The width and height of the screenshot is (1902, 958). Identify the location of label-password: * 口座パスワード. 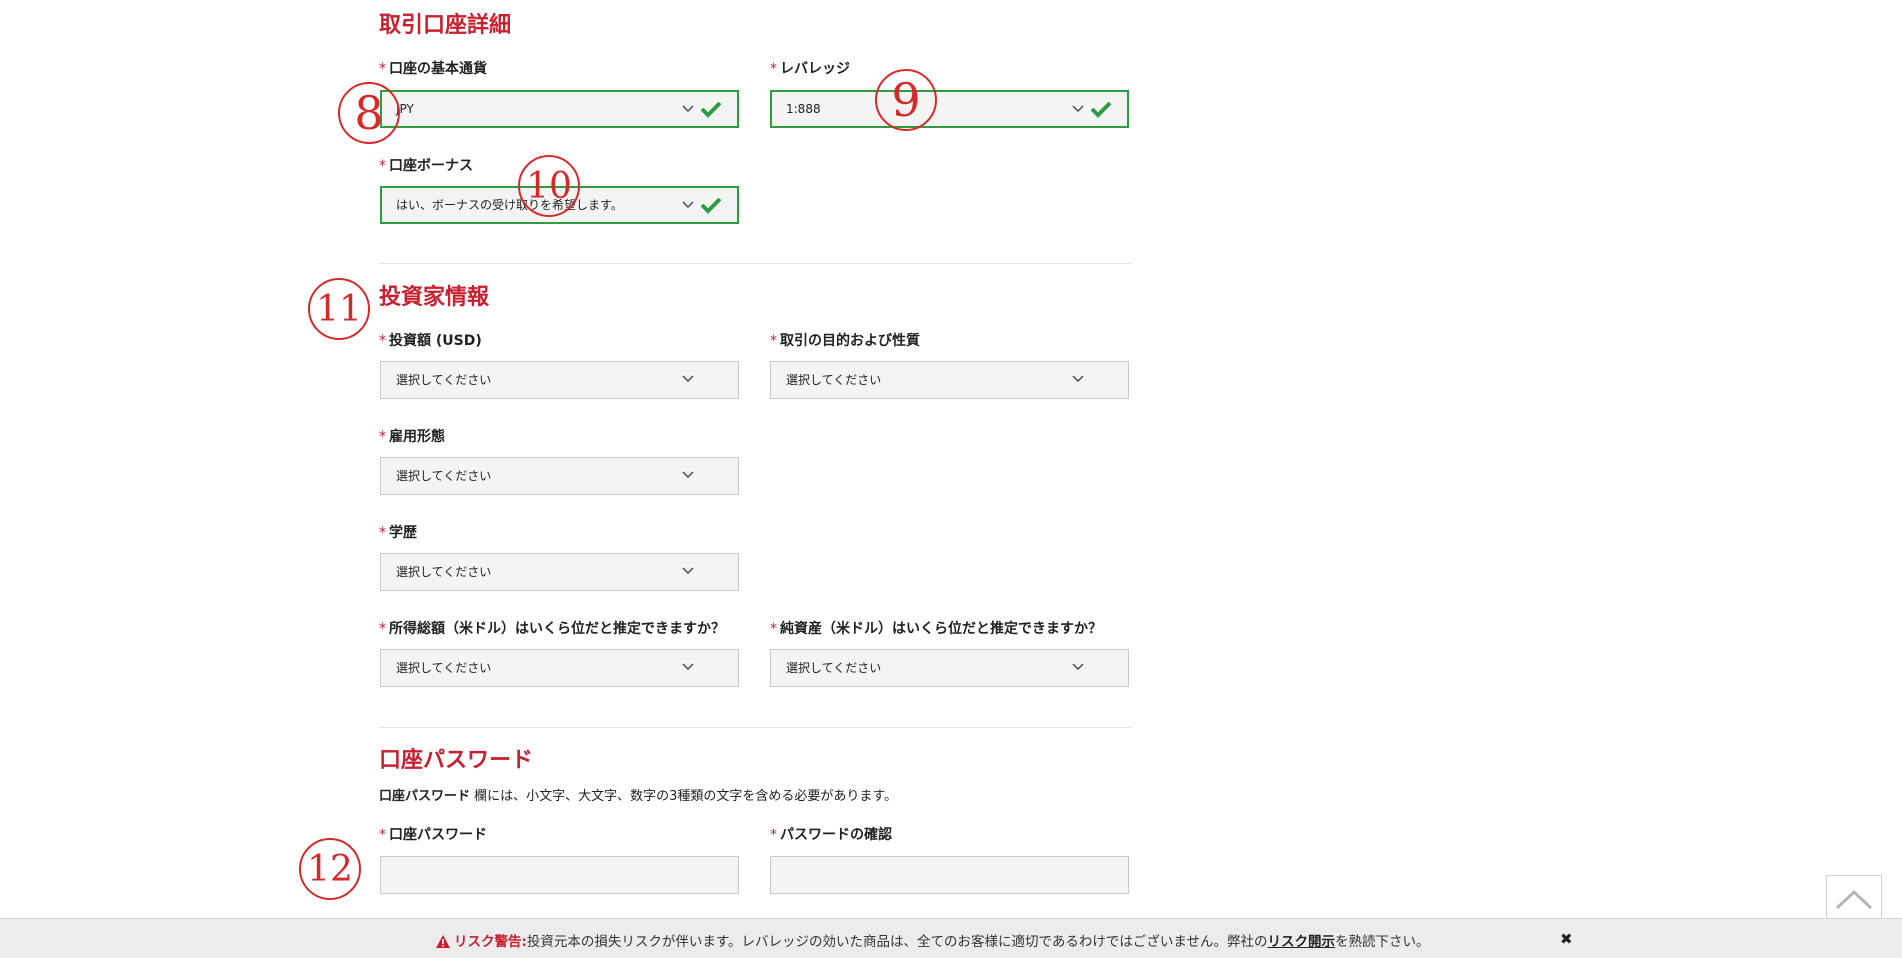
(433, 835).